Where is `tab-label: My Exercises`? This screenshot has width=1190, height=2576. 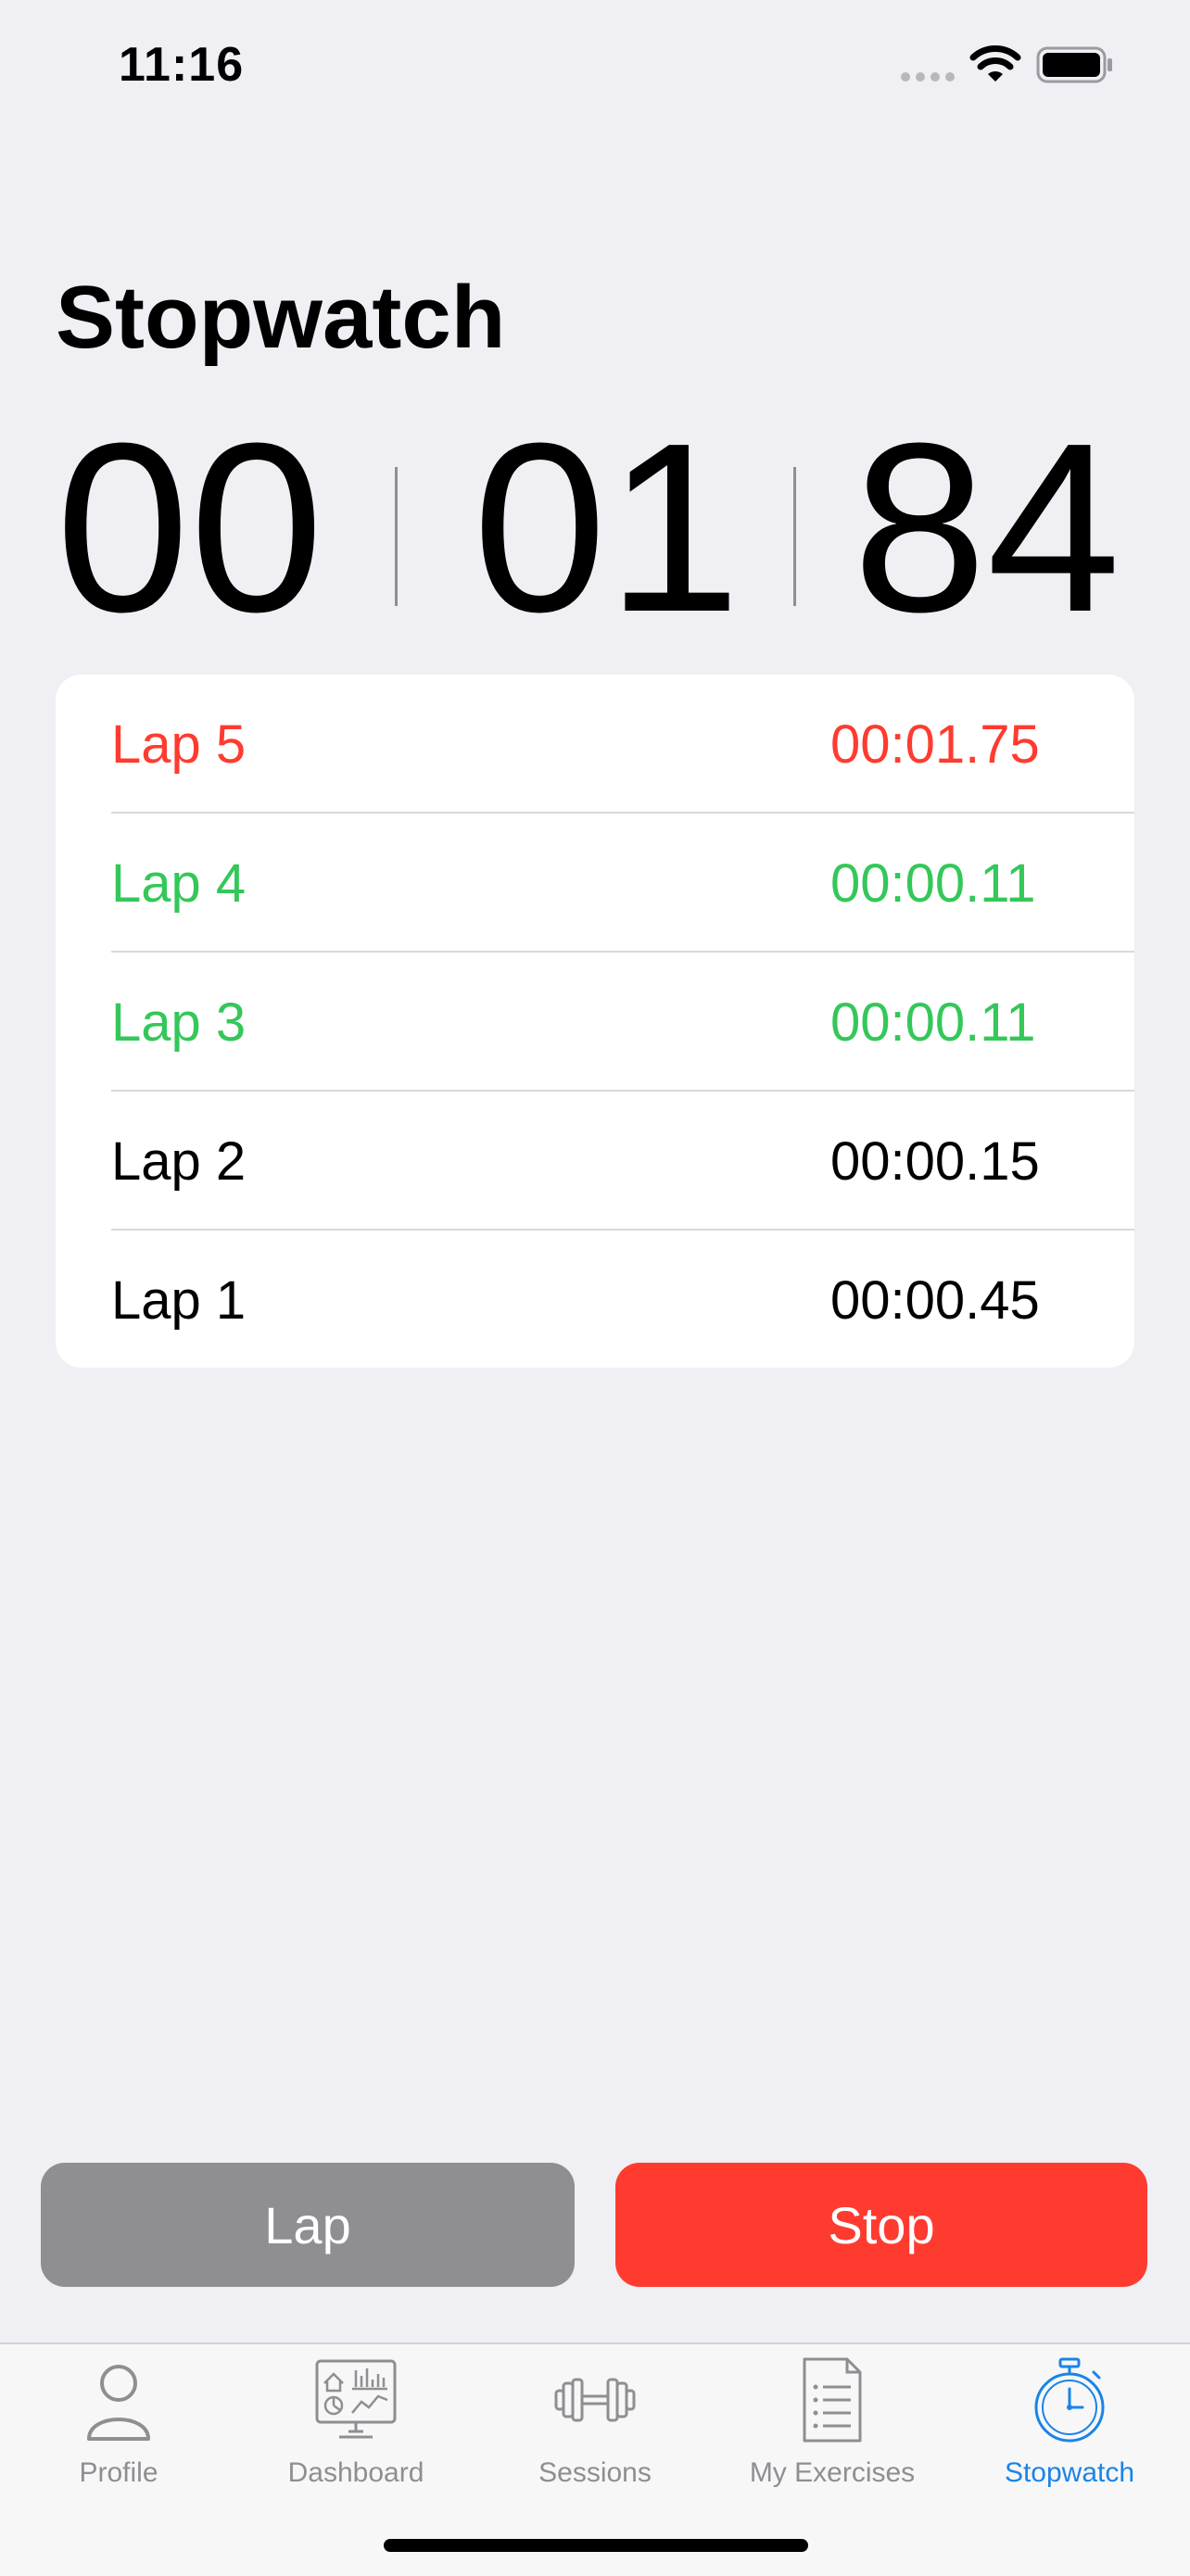 tab-label: My Exercises is located at coordinates (832, 2472).